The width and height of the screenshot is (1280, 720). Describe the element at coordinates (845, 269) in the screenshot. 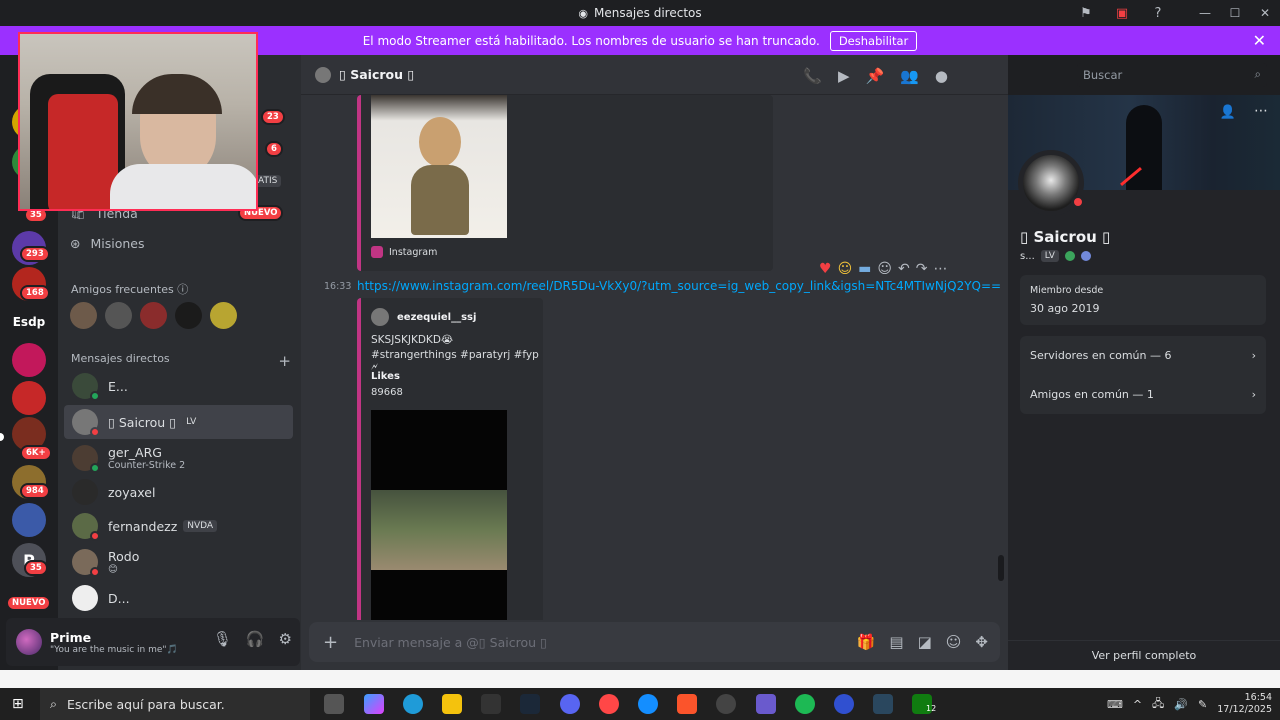

I see `smile-reaction-icon: ☺` at that location.